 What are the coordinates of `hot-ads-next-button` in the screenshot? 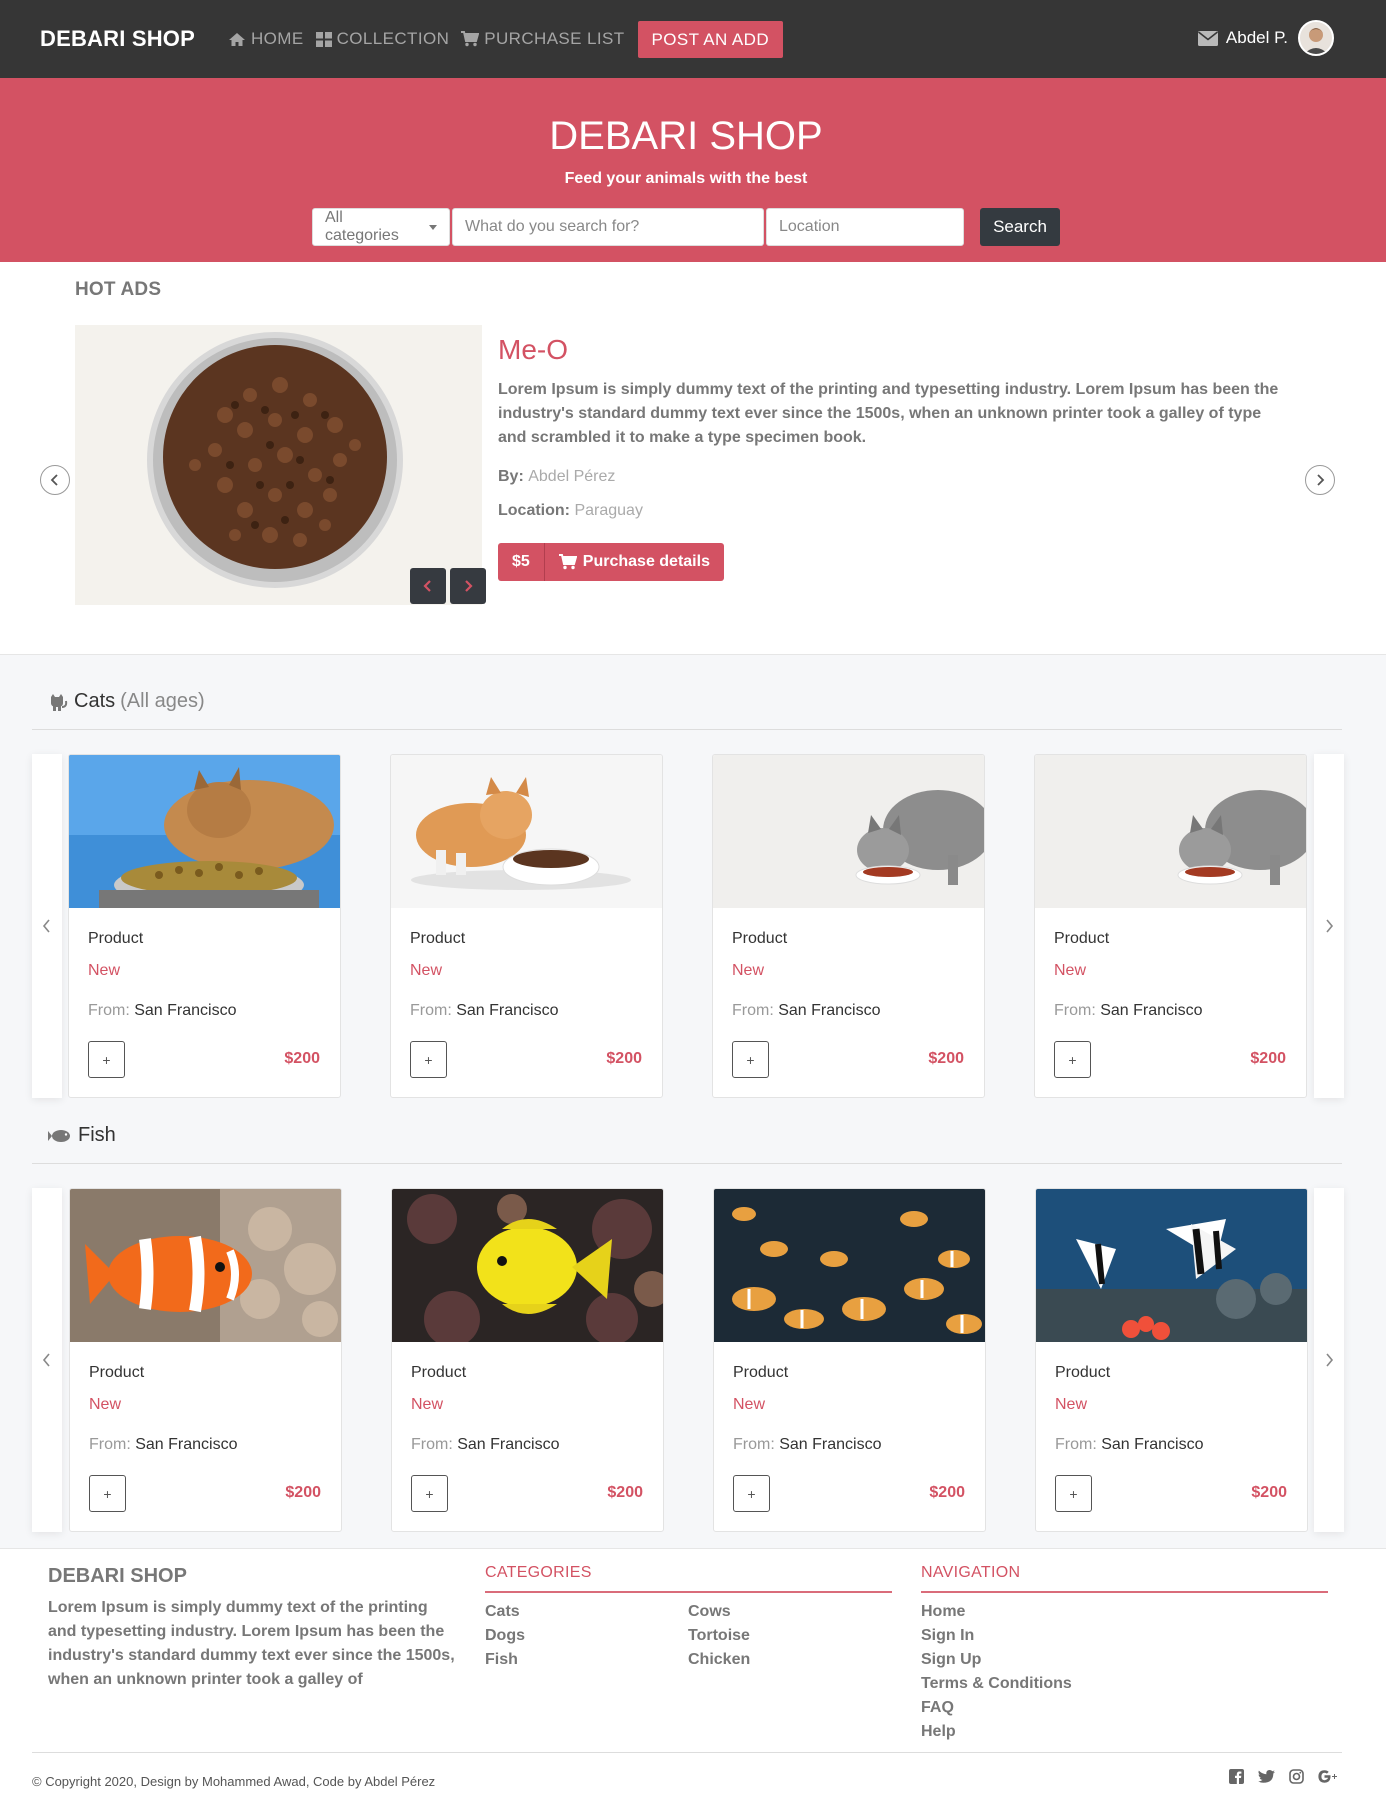 It's located at (1320, 480).